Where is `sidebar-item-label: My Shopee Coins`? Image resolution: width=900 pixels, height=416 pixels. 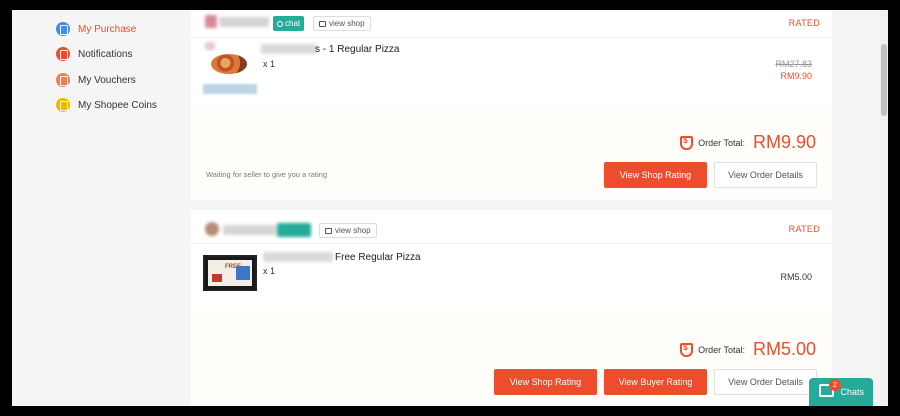
sidebar-item-label: My Shopee Coins is located at coordinates (117, 105).